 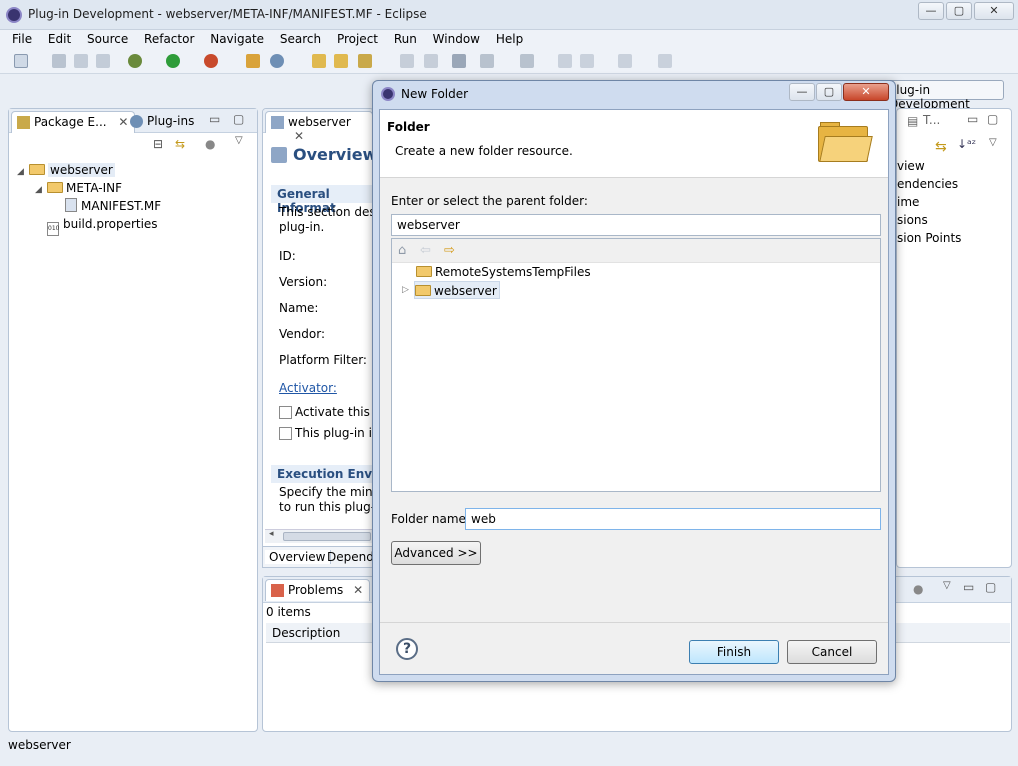 I want to click on section-execution-environments: Execution Enviro, so click(x=322, y=474).